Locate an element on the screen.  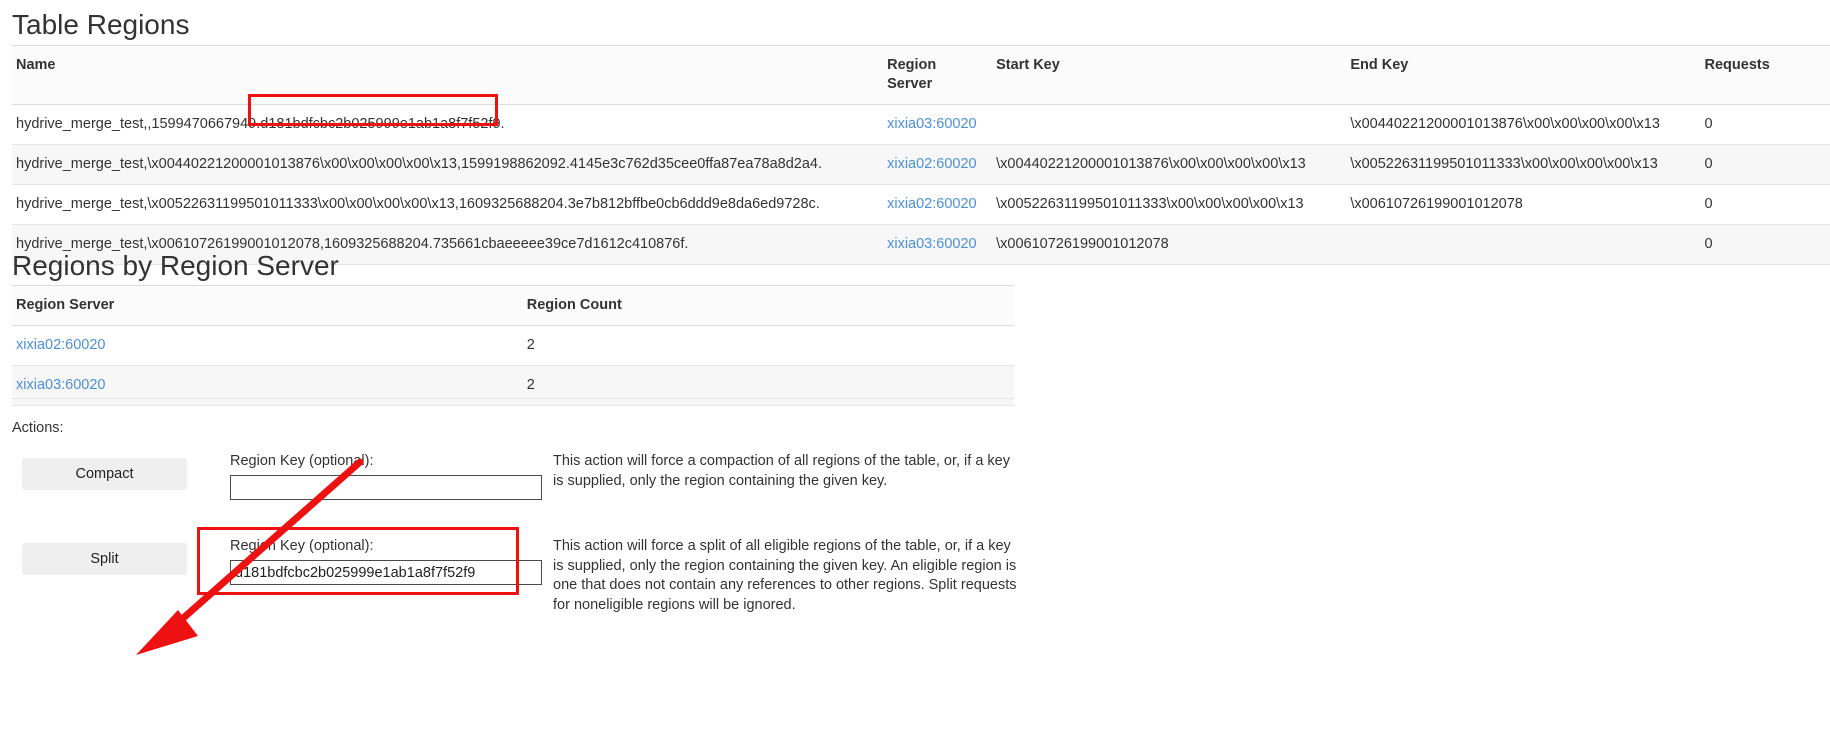
column-header-region-count: Region Count is located at coordinates (768, 305).